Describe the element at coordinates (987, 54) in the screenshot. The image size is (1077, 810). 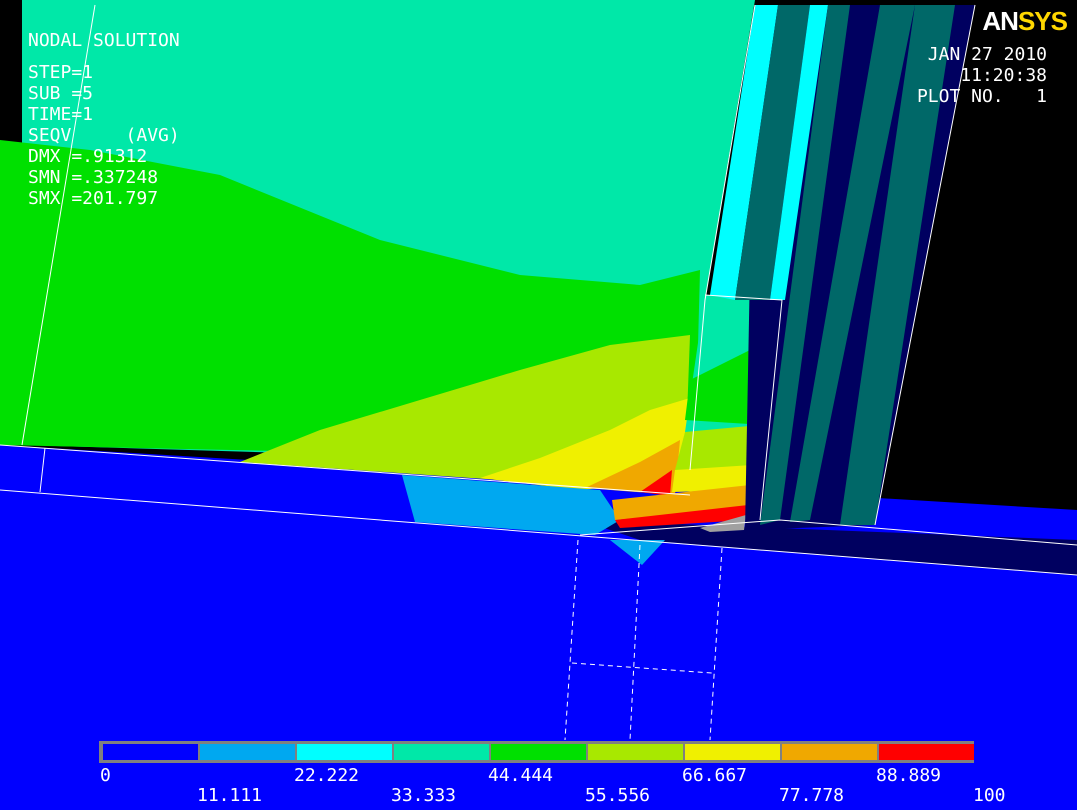
I see `plot-date: JAN 27 2010` at that location.